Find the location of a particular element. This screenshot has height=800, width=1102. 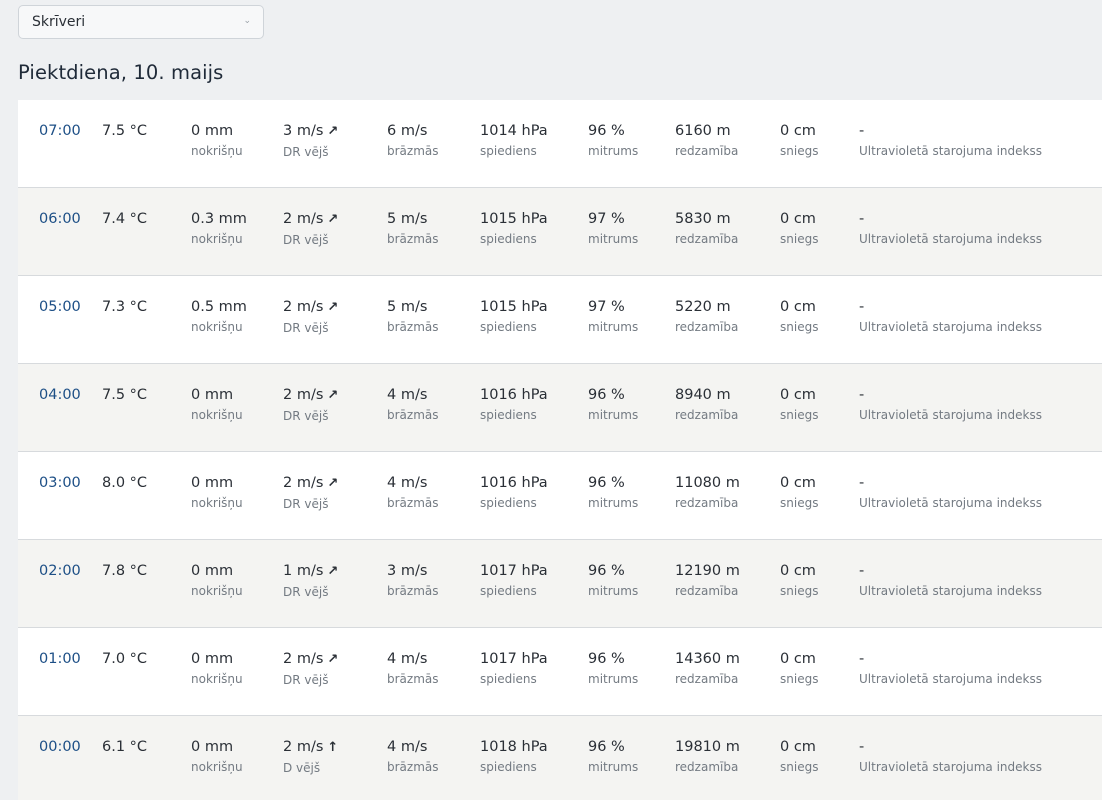

hour-time: 02:00 is located at coordinates (60, 571).